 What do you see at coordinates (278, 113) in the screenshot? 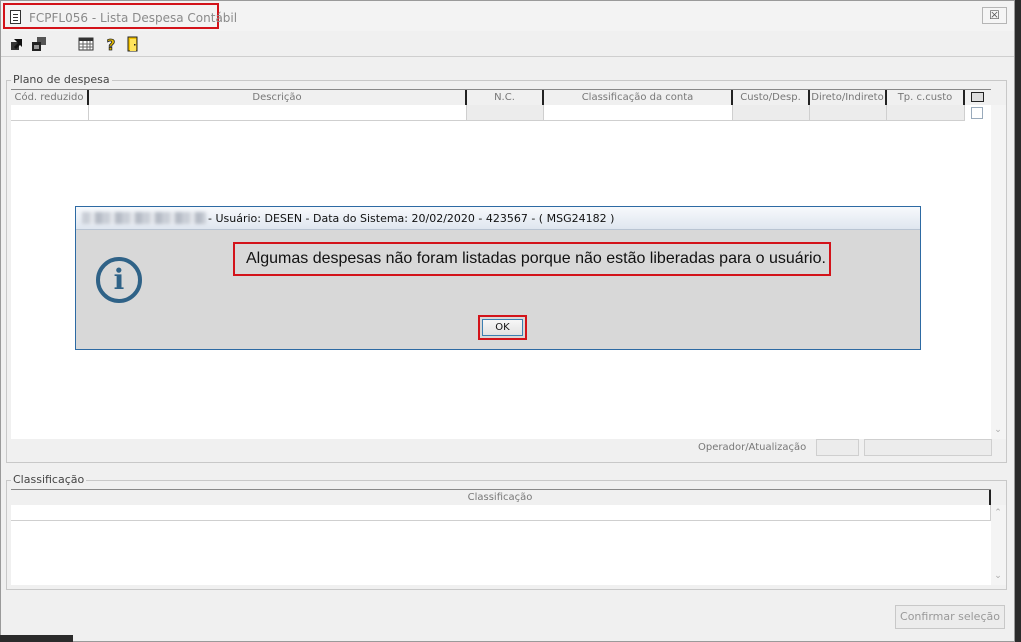
I see `cell-descricao` at bounding box center [278, 113].